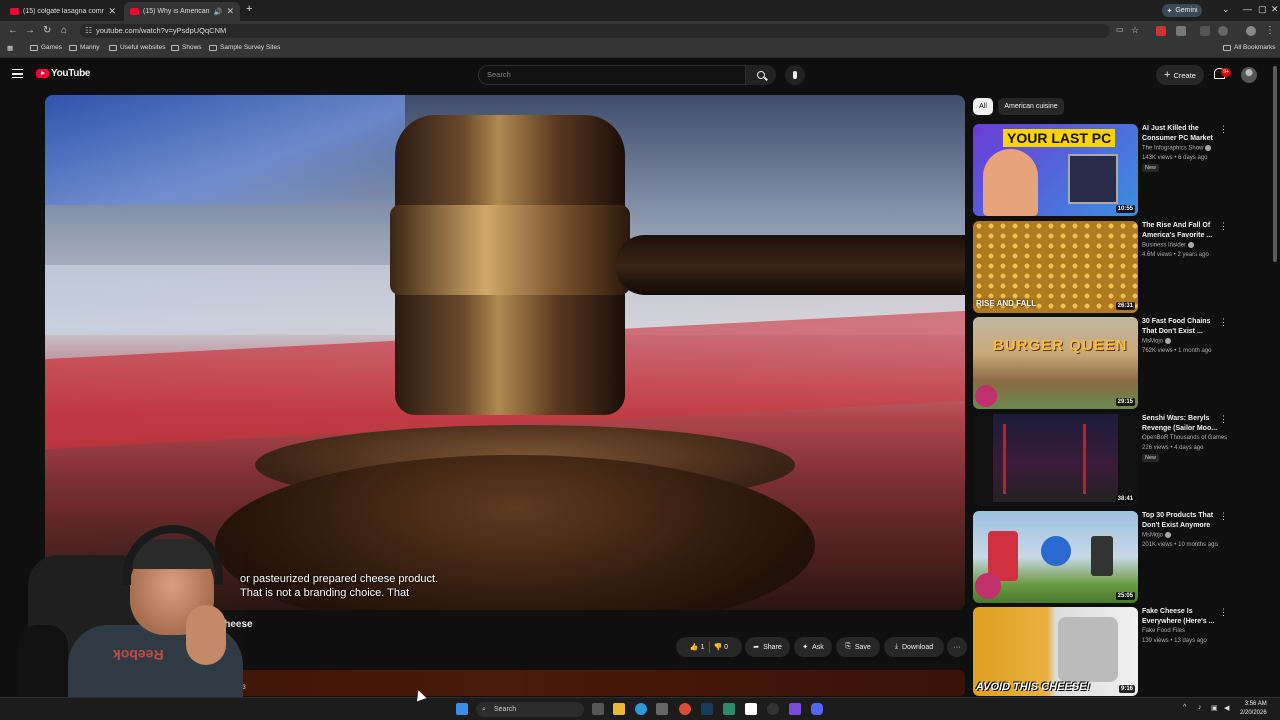  I want to click on chrome-icon, so click(685, 709).